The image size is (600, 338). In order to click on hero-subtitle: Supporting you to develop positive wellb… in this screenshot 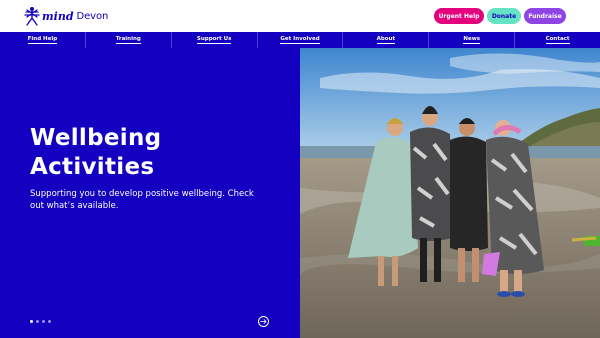, I will do `click(142, 200)`.